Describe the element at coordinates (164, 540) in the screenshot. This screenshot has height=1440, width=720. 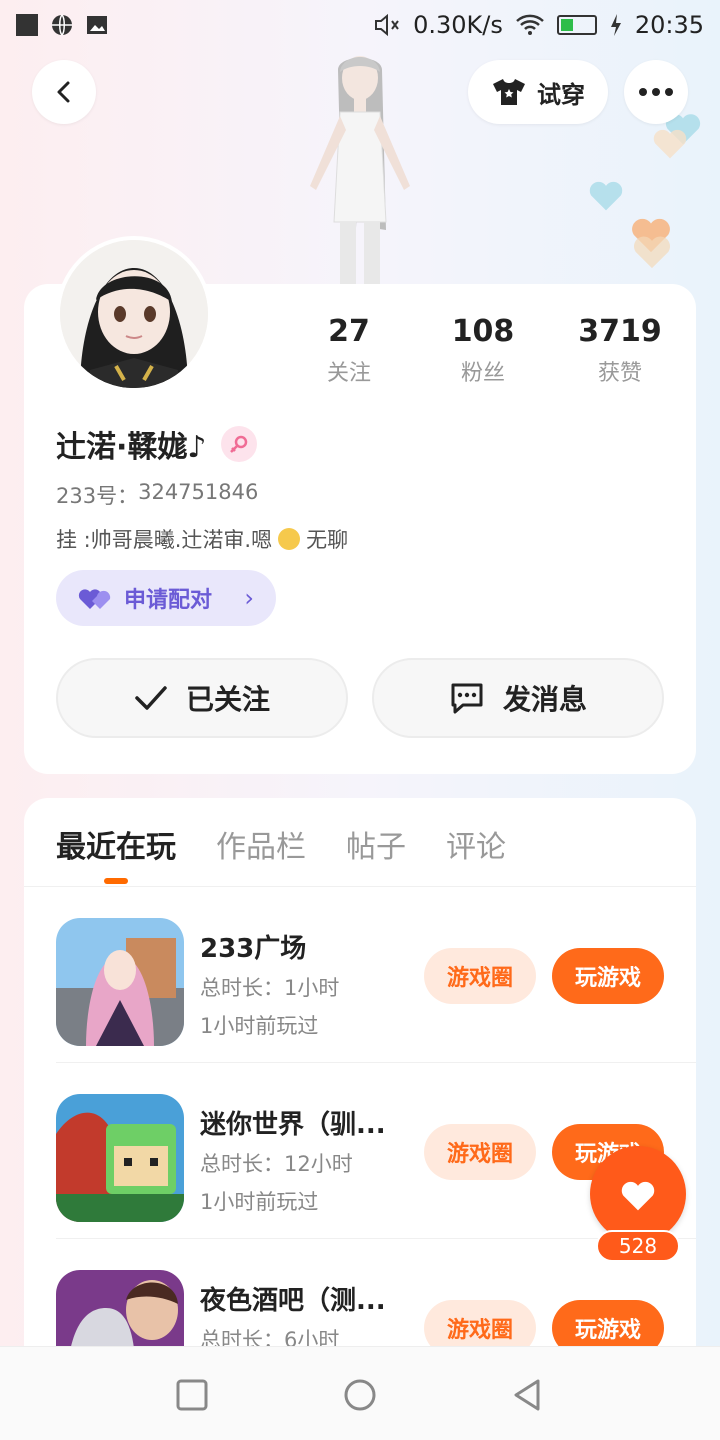
I see `signature-text: 挂 :帅哥晨曦.辻渃审.嗯` at that location.